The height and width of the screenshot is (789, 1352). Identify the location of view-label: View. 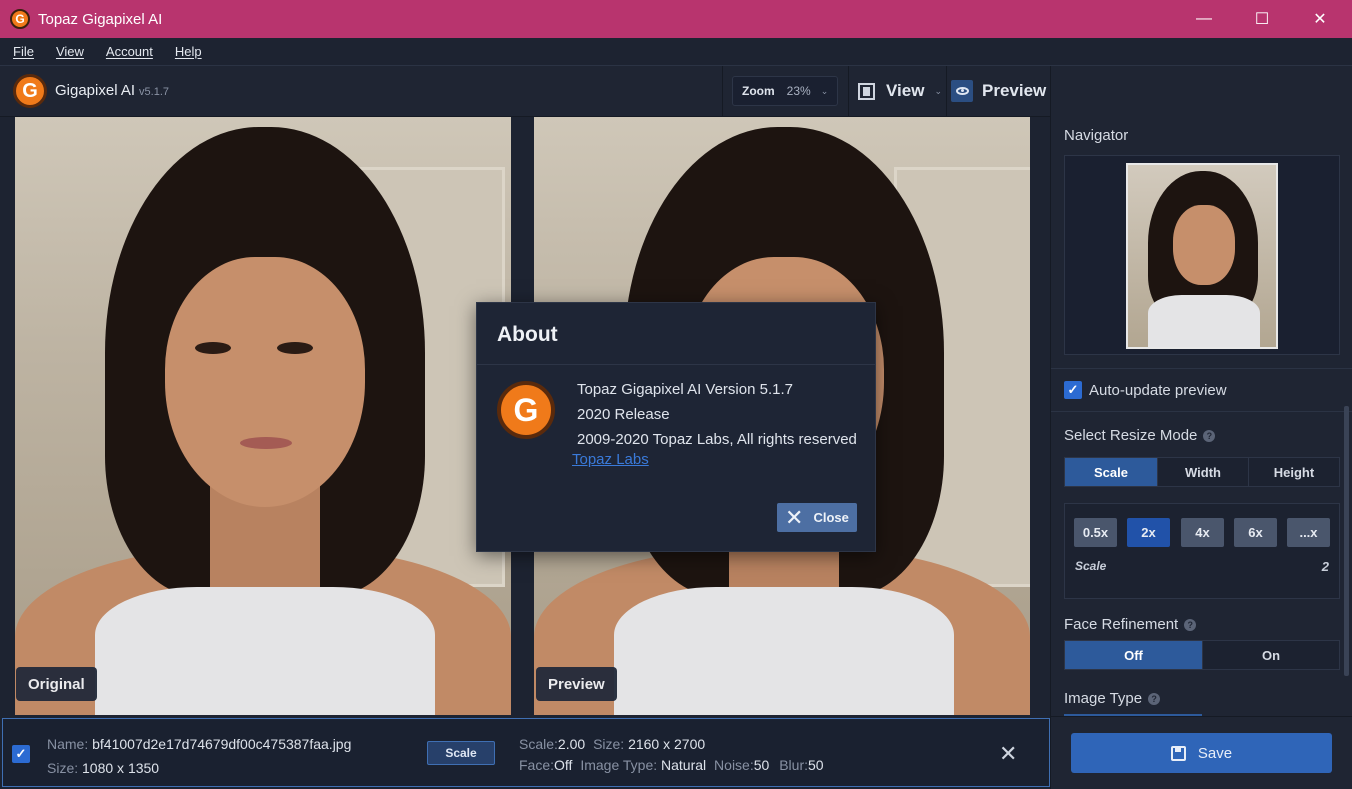
(905, 90).